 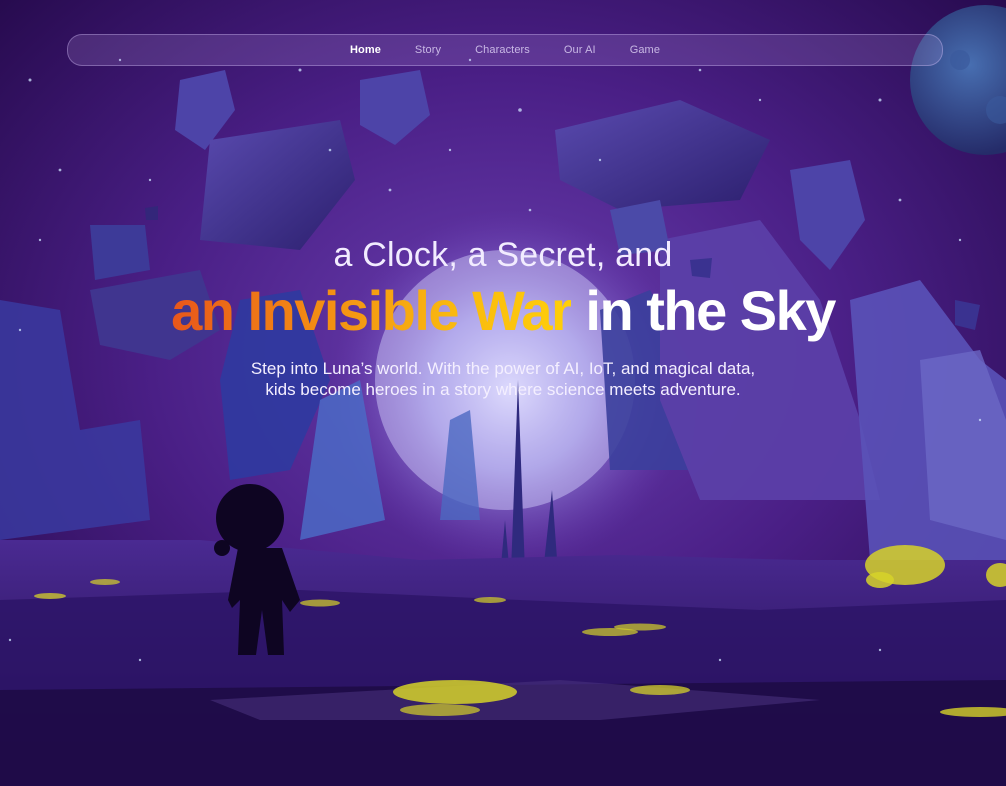 I want to click on hero-headline-highlight: an Invisible War, so click(x=372, y=310).